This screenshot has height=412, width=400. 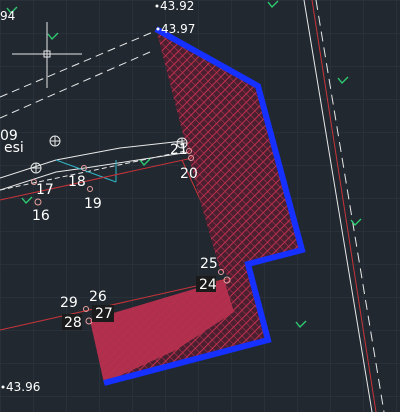 What do you see at coordinates (41, 216) in the screenshot?
I see `point-label-16: 16` at bounding box center [41, 216].